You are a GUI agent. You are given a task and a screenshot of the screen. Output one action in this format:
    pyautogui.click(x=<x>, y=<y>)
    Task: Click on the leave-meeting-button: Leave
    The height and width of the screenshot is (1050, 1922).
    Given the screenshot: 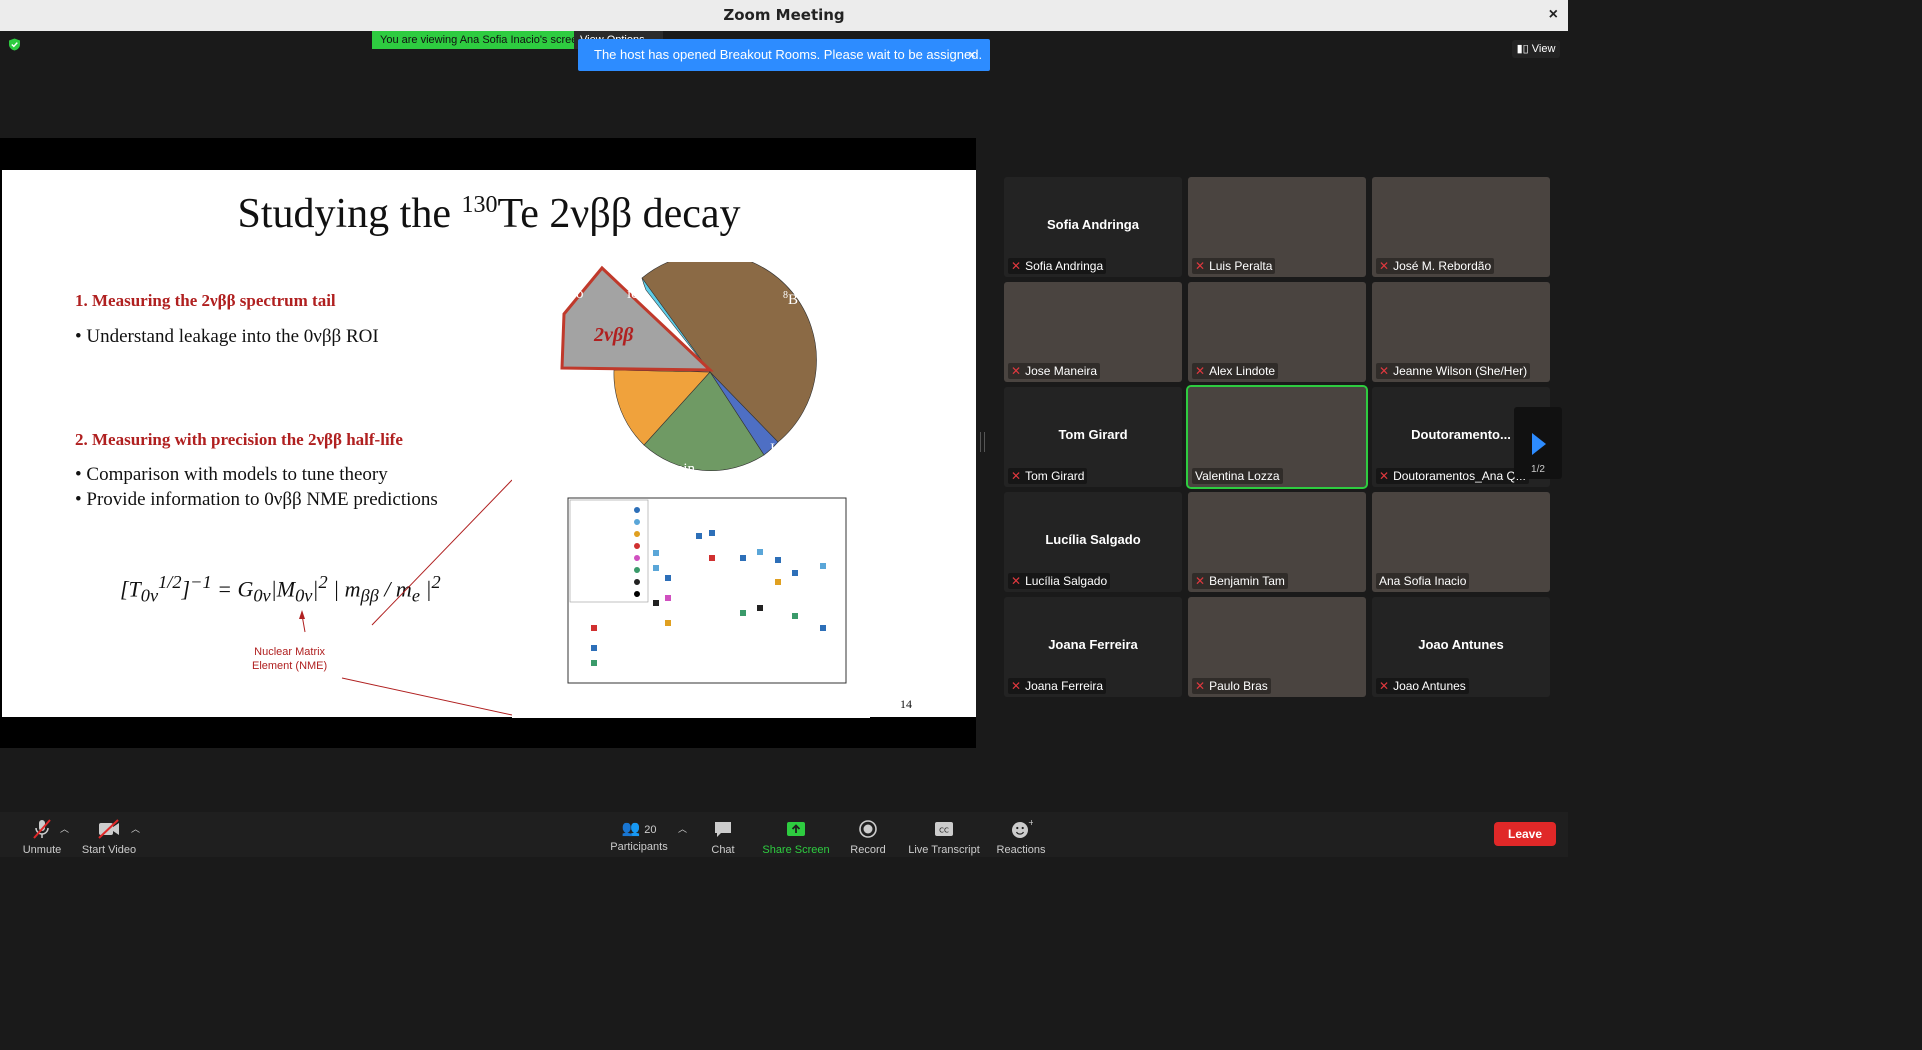 What is the action you would take?
    pyautogui.click(x=1525, y=834)
    